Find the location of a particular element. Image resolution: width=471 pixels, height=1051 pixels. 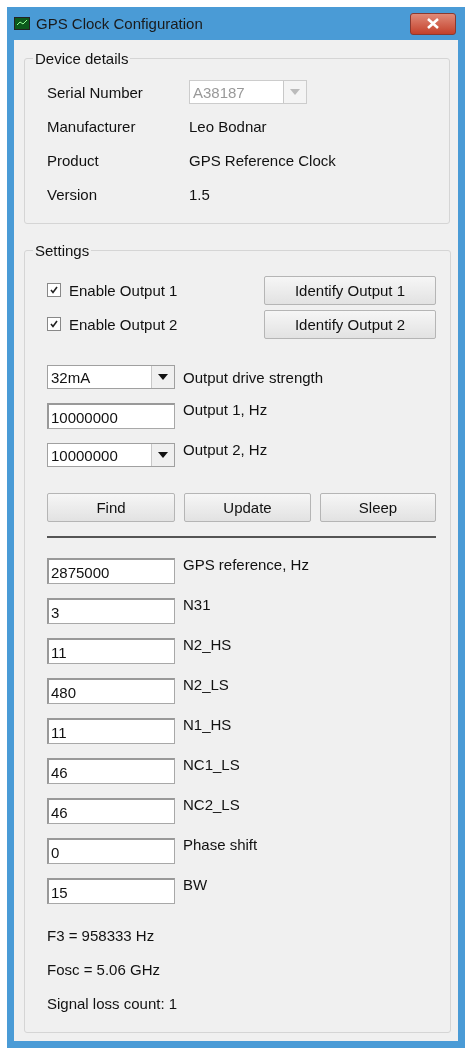

close-button is located at coordinates (433, 23).